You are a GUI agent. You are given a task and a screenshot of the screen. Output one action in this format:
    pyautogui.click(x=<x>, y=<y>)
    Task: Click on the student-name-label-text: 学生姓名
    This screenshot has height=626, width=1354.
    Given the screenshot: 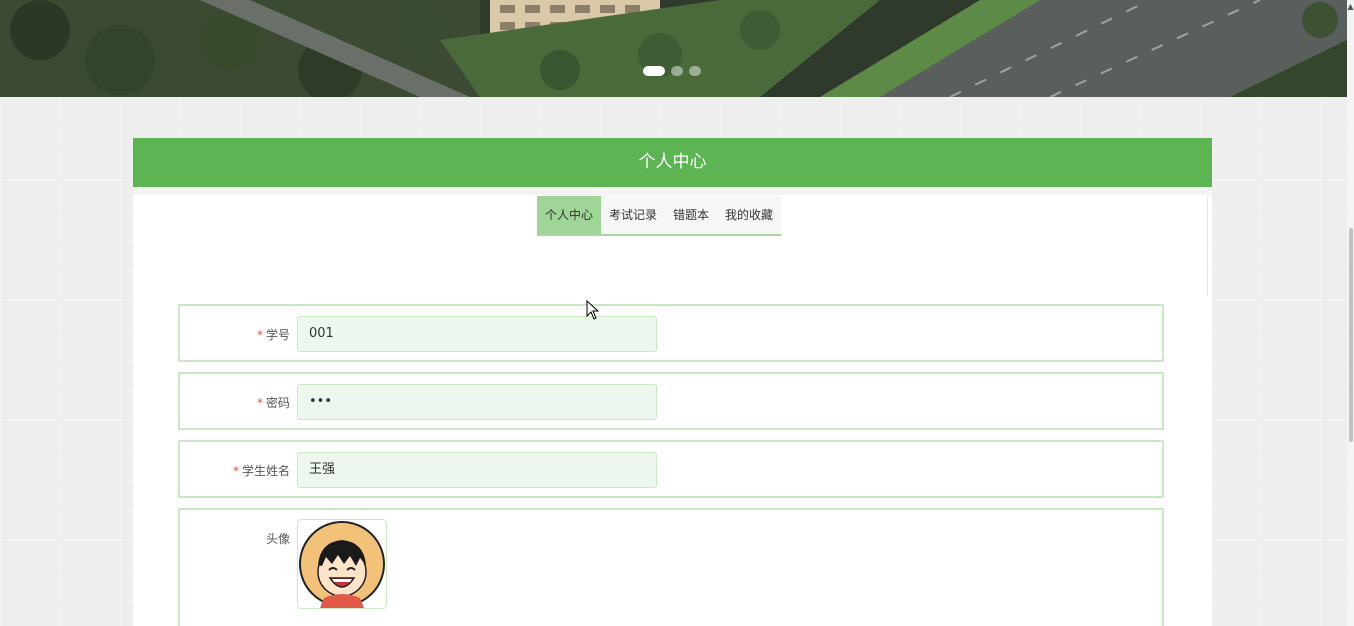 What is the action you would take?
    pyautogui.click(x=265, y=471)
    